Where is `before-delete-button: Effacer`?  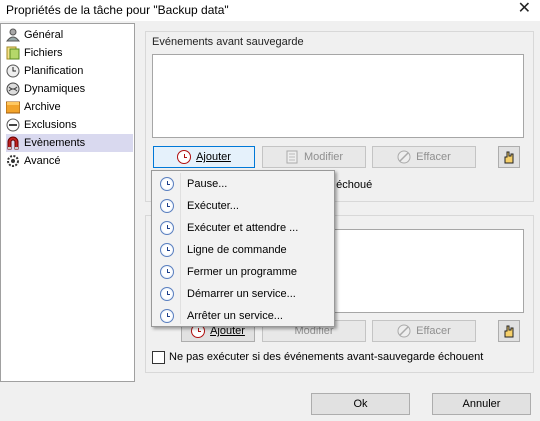
before-delete-button: Effacer is located at coordinates (424, 157).